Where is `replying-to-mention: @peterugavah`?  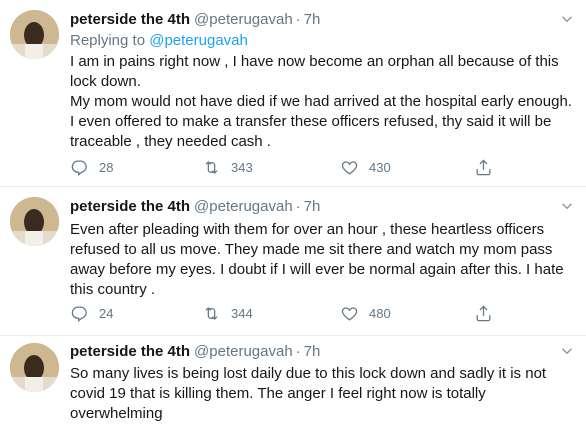
replying-to-mention: @peterugavah is located at coordinates (198, 40).